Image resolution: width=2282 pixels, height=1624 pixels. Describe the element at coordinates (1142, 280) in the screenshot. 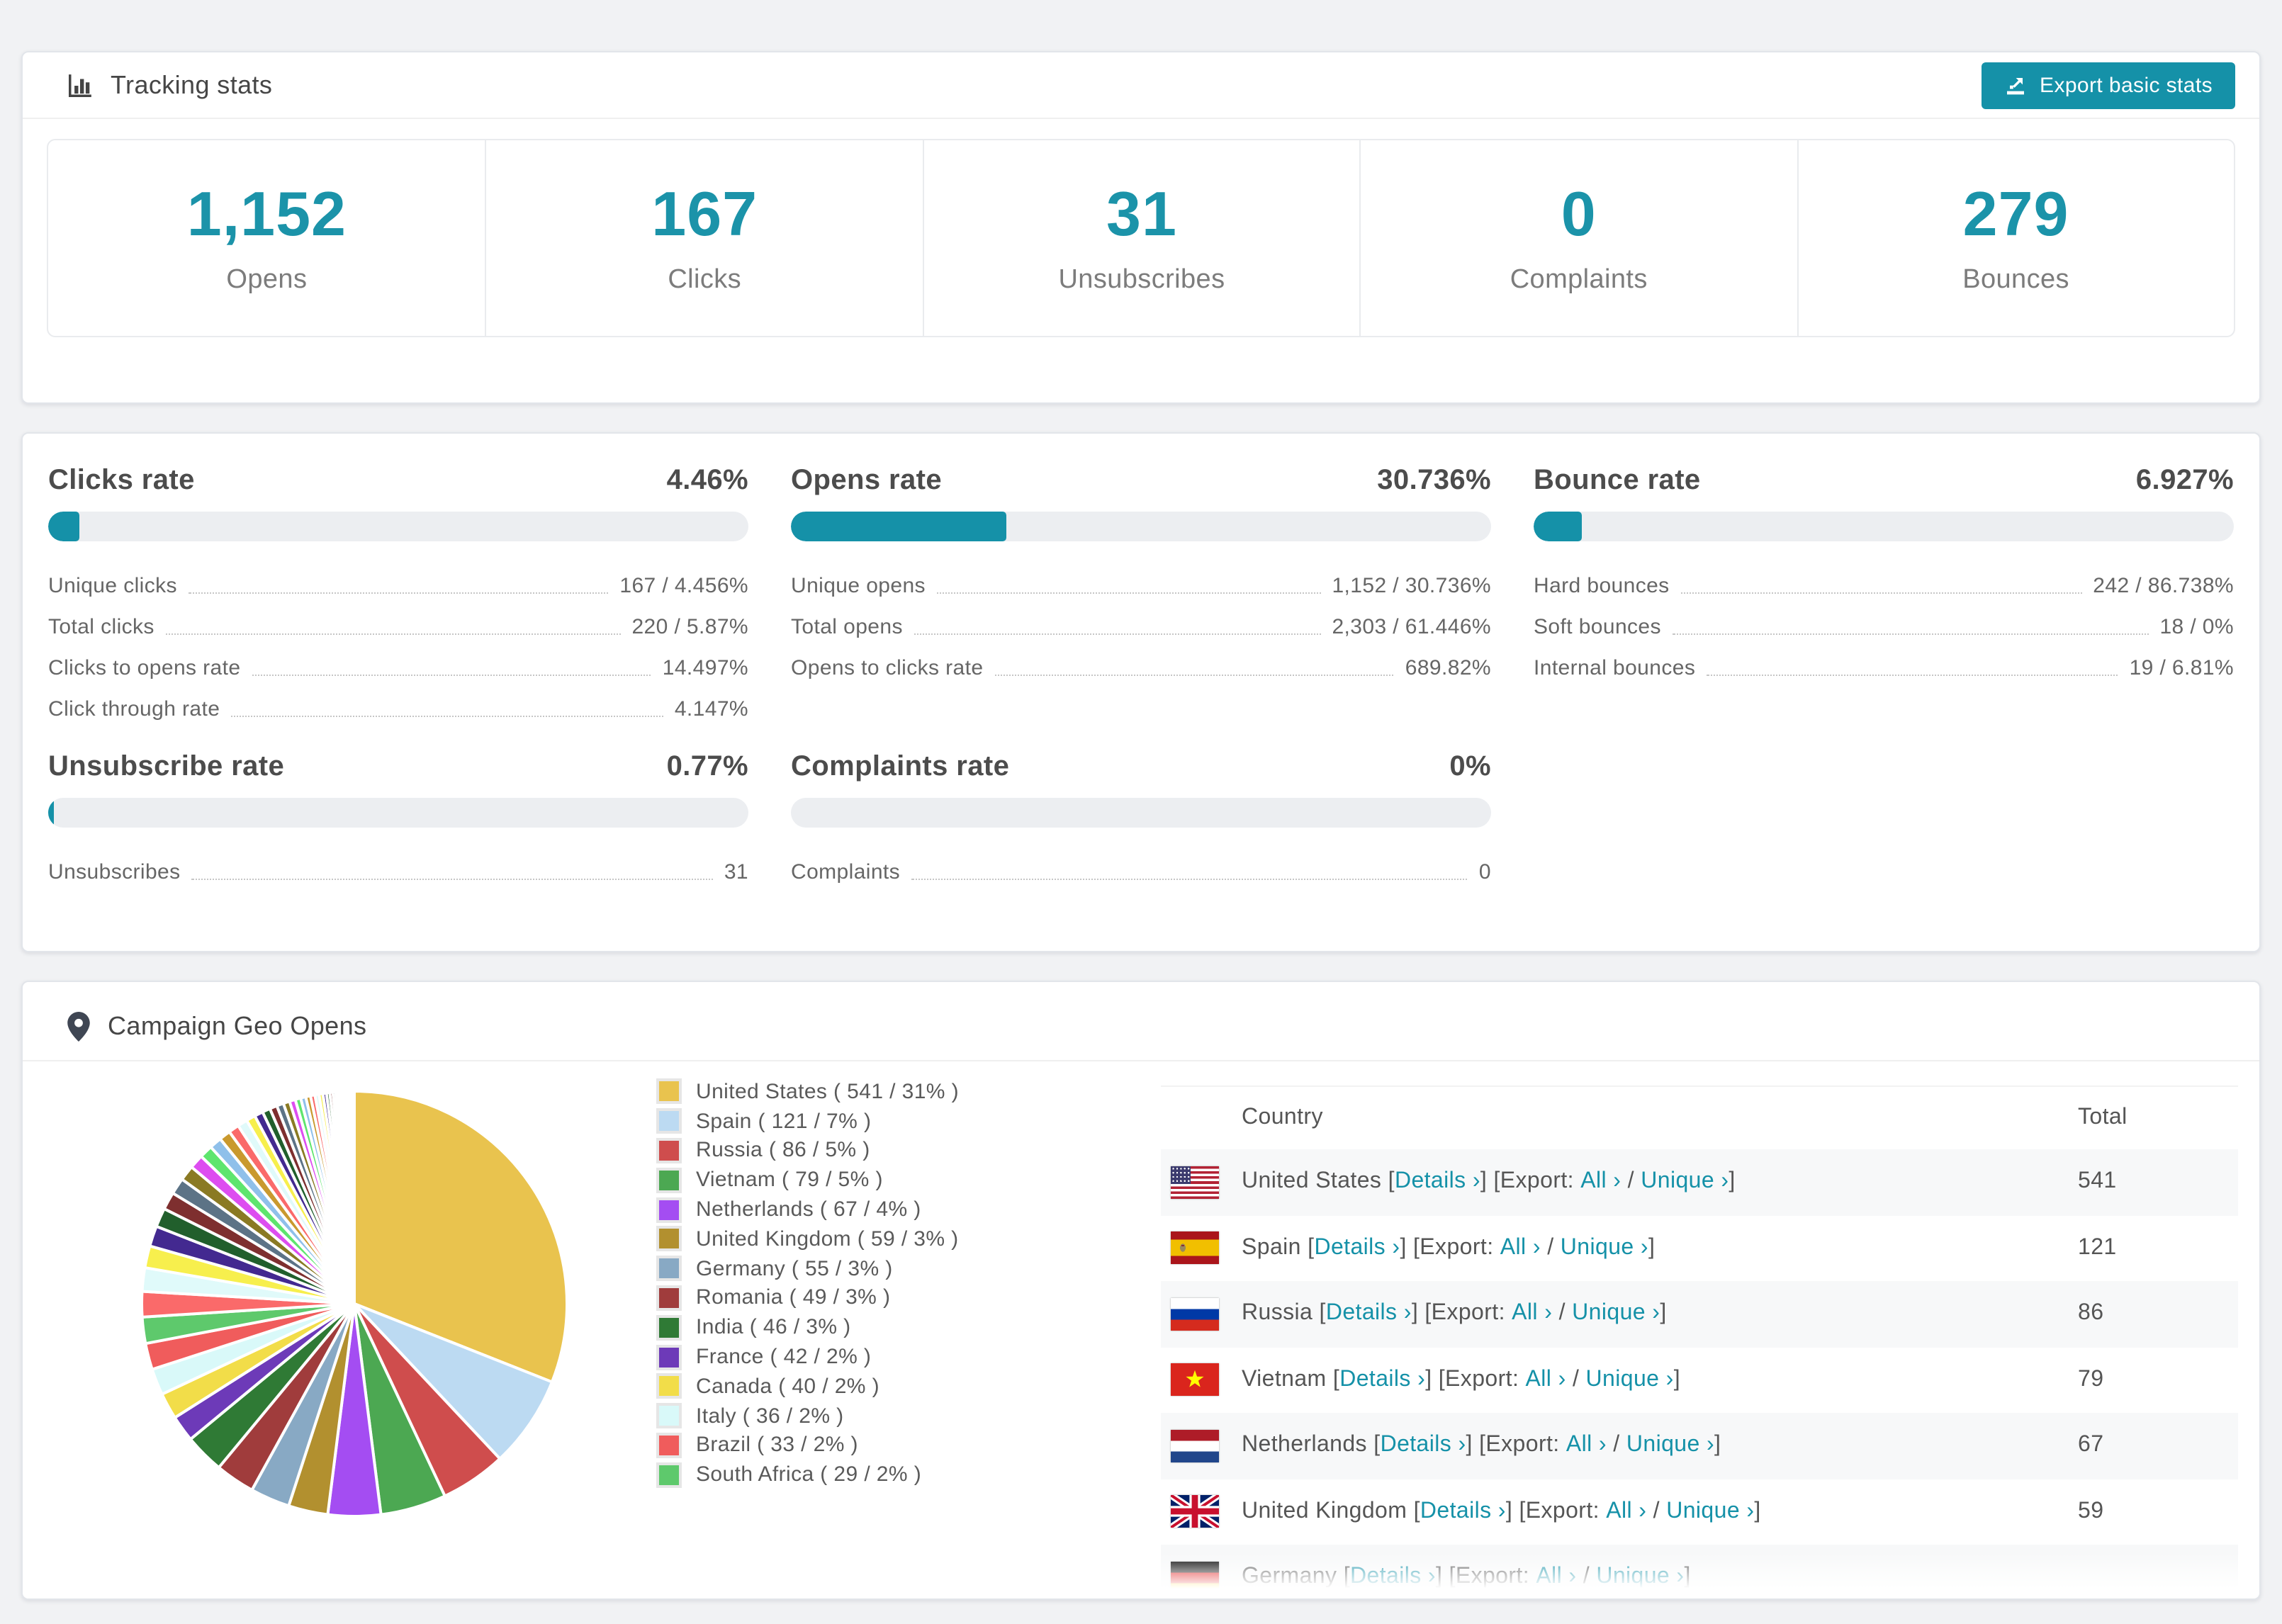

I see `stat-label: Unsubscribes` at that location.